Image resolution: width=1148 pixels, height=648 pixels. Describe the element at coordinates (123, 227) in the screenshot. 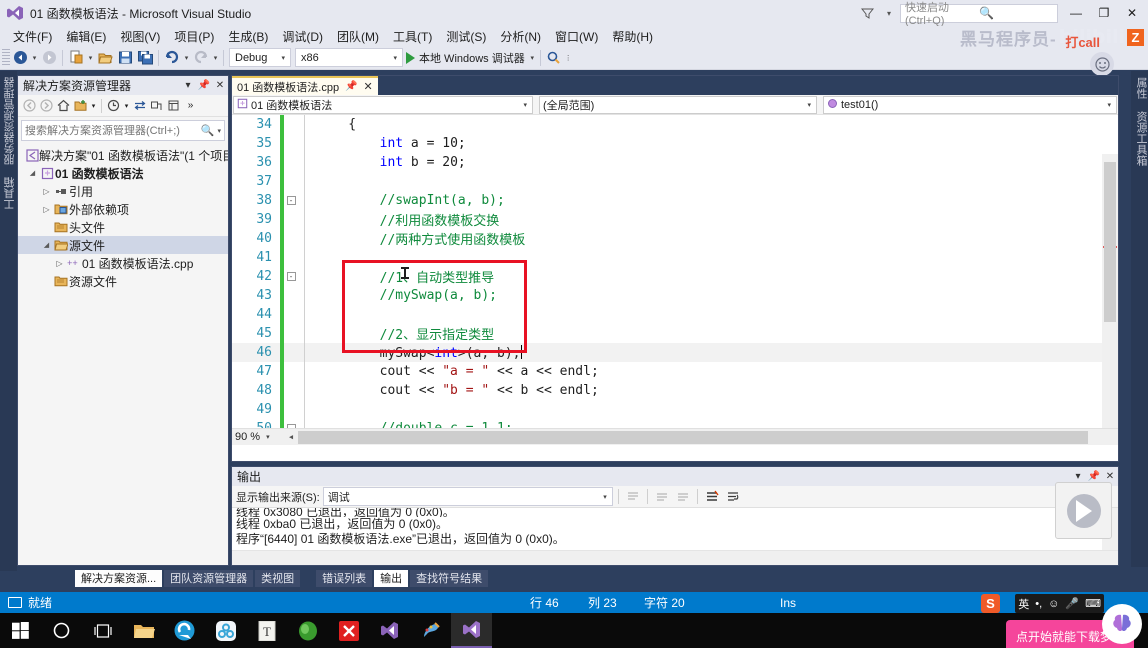

I see `tree-item-header-files: 头文件` at that location.